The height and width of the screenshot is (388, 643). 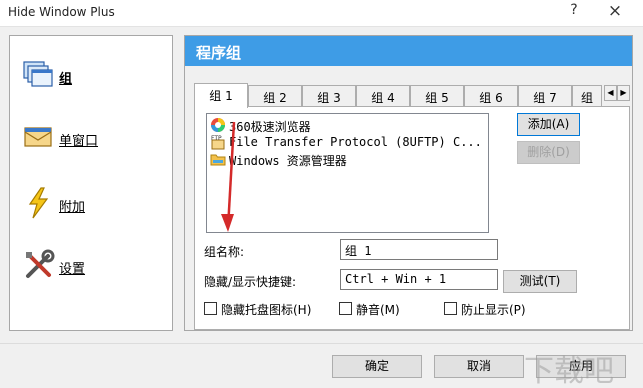 I want to click on help-button: ?, so click(x=574, y=12).